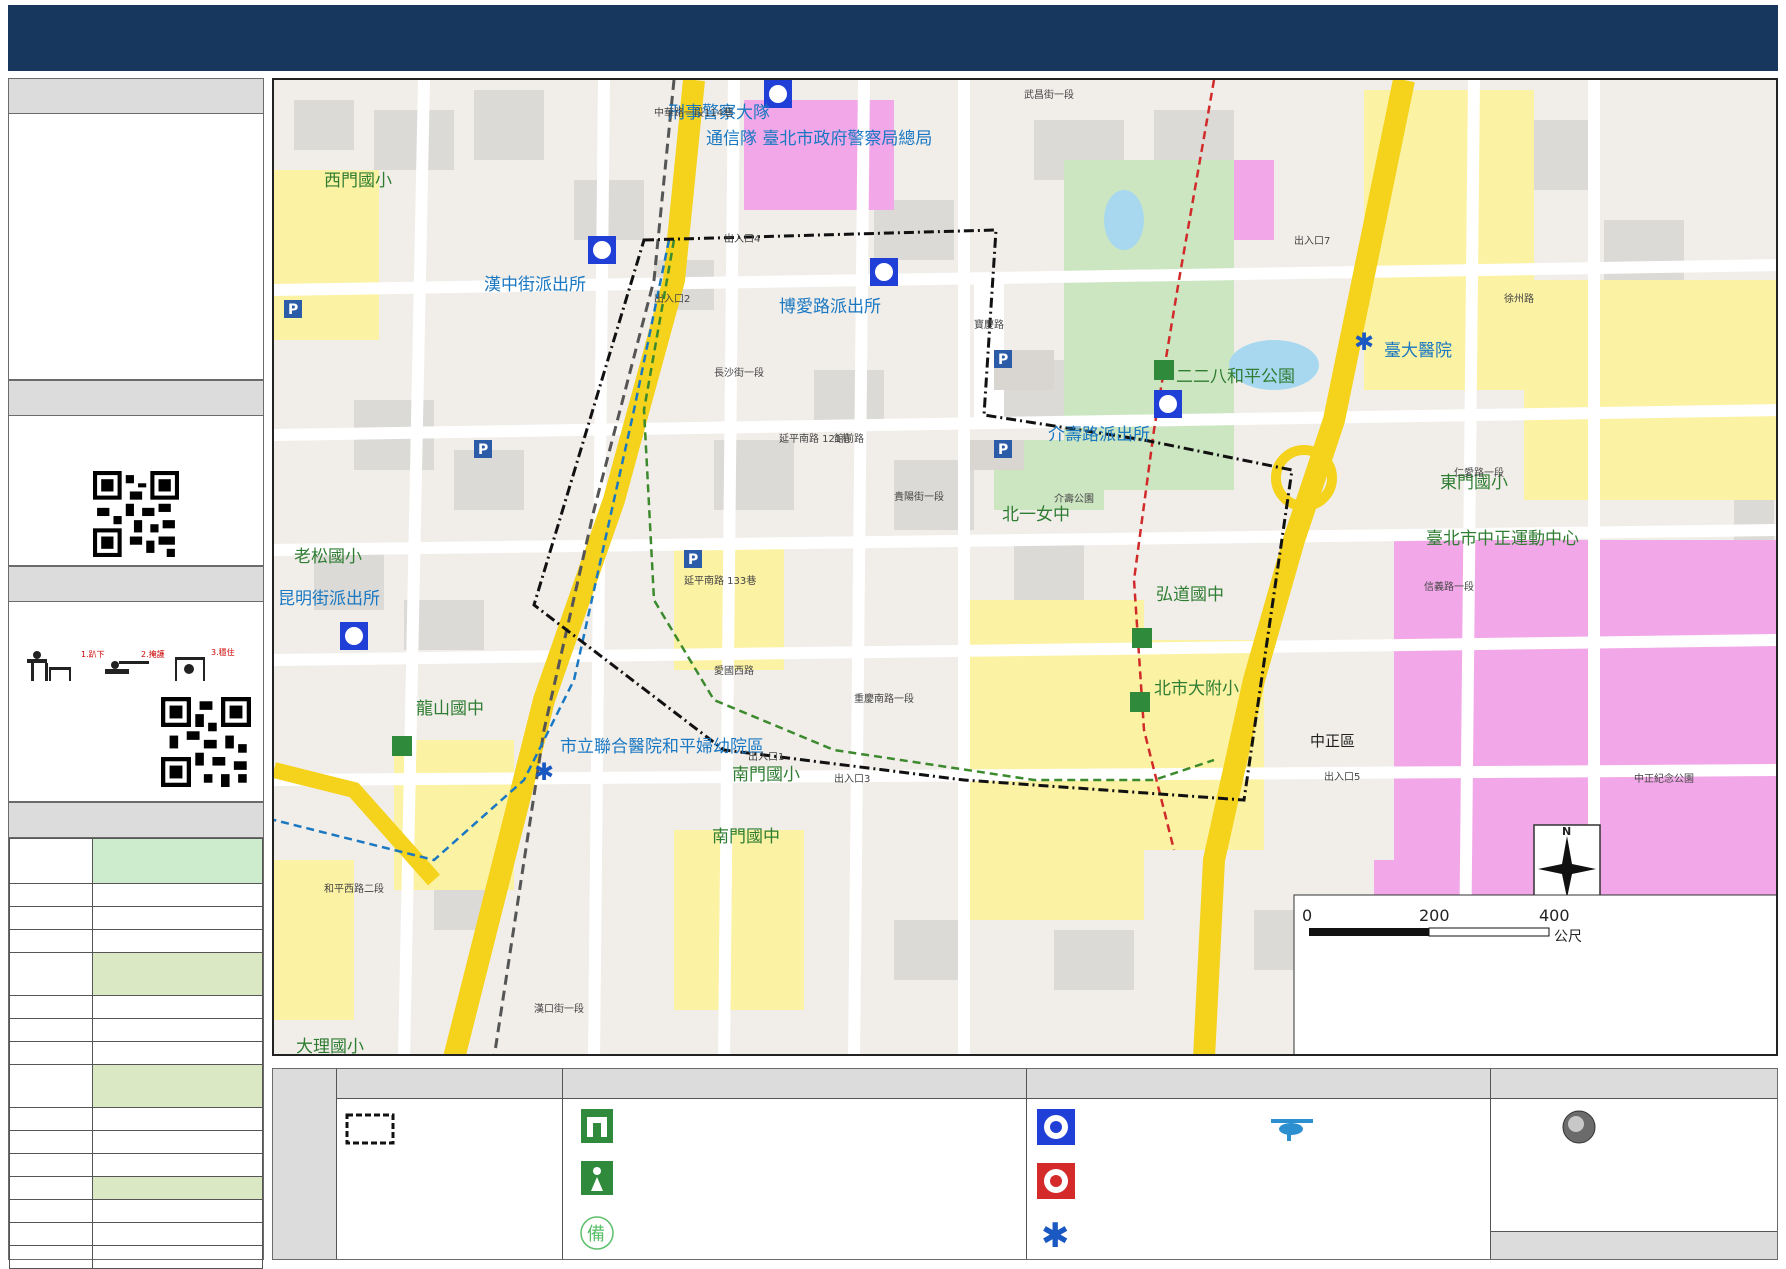 The image size is (1786, 1269). What do you see at coordinates (1074, 499) in the screenshot?
I see `poi-label: 介壽公園` at bounding box center [1074, 499].